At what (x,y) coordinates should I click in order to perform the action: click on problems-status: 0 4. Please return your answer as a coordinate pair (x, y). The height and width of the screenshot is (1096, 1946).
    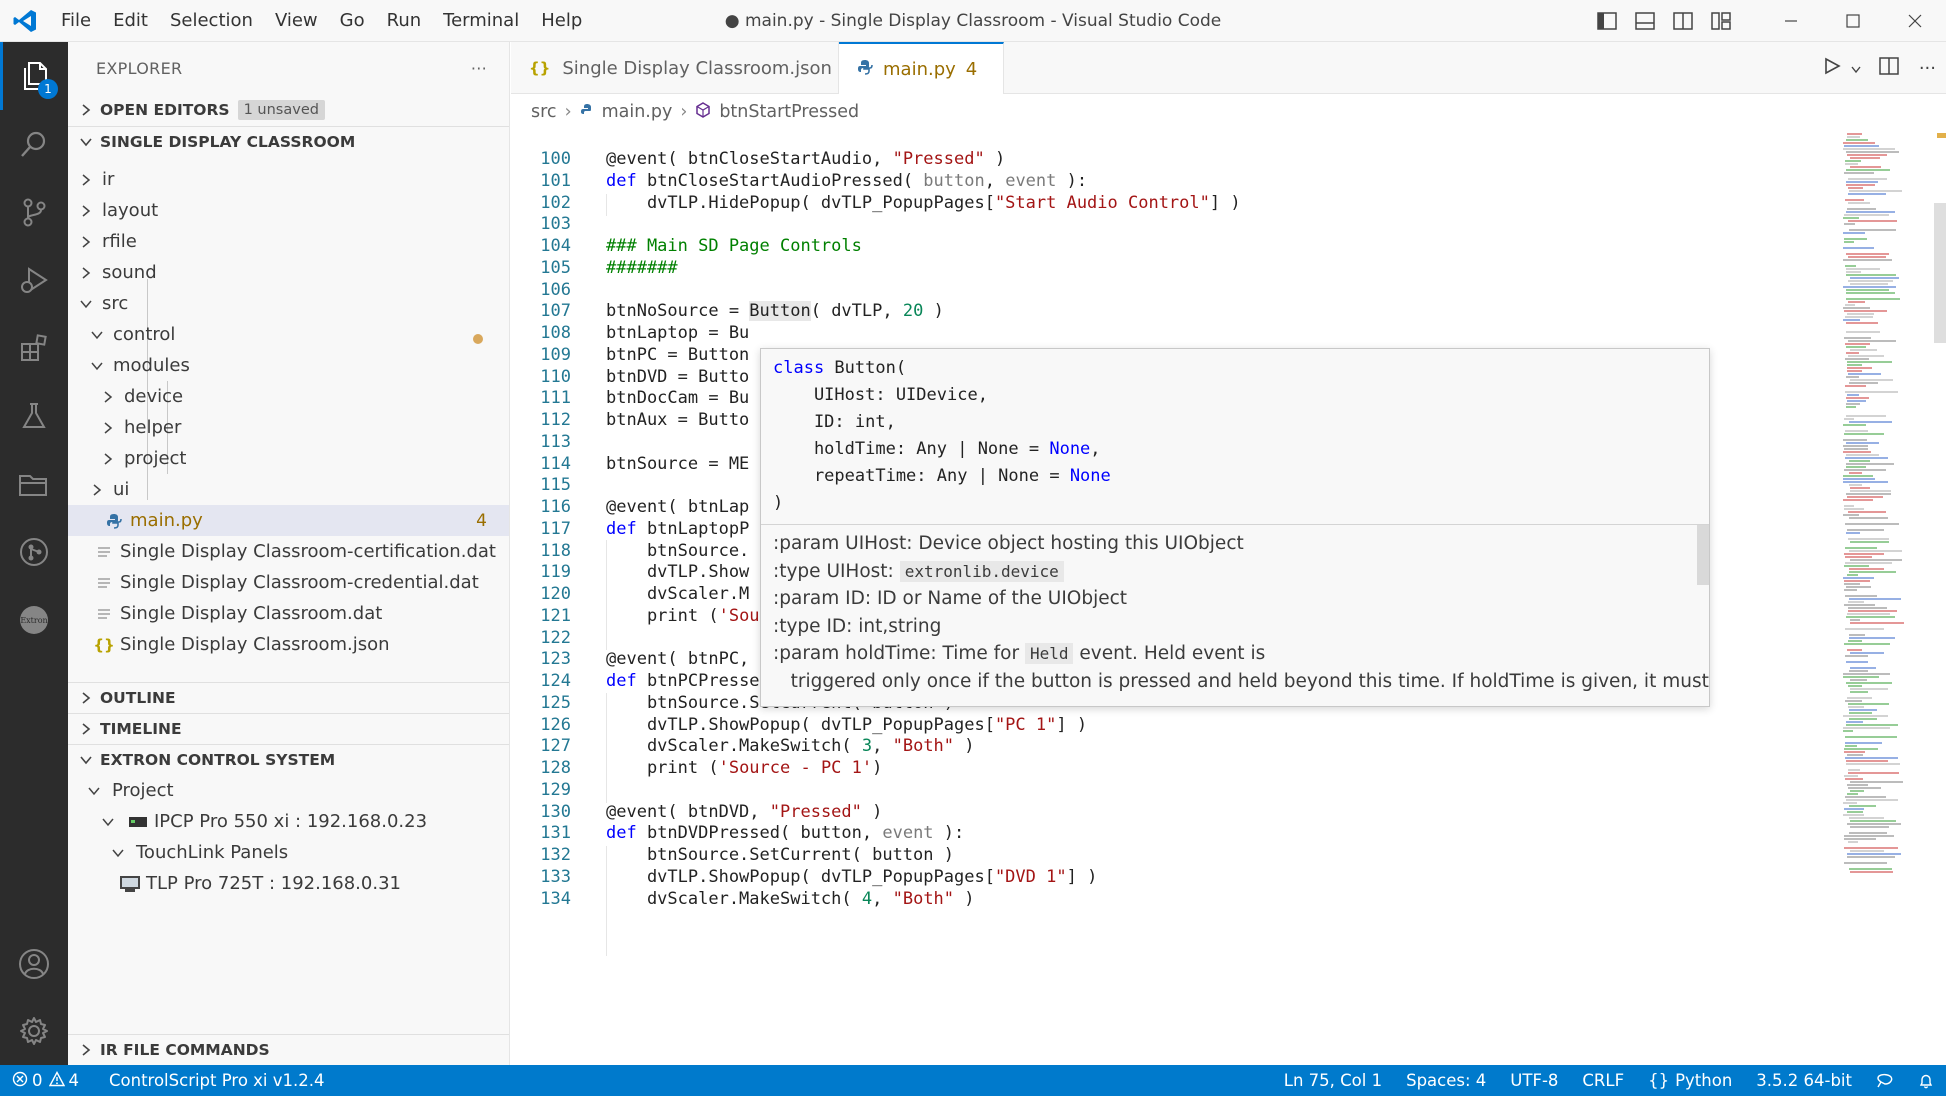
    Looking at the image, I should click on (45, 1080).